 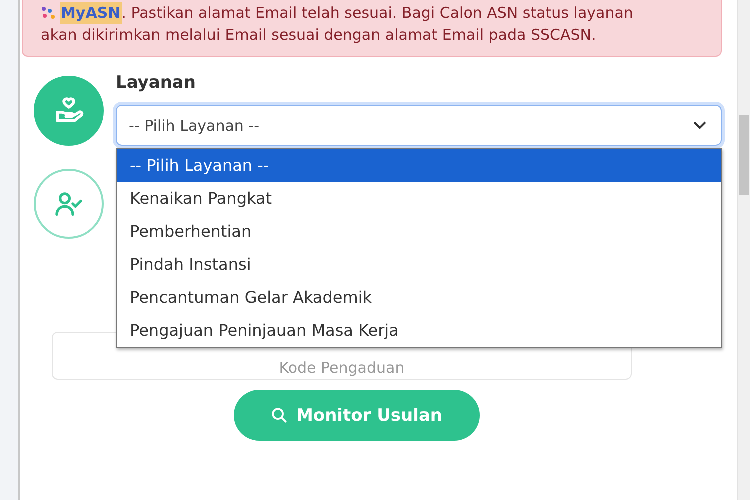 I want to click on dropdown-option: Pemberhentian, so click(x=419, y=231).